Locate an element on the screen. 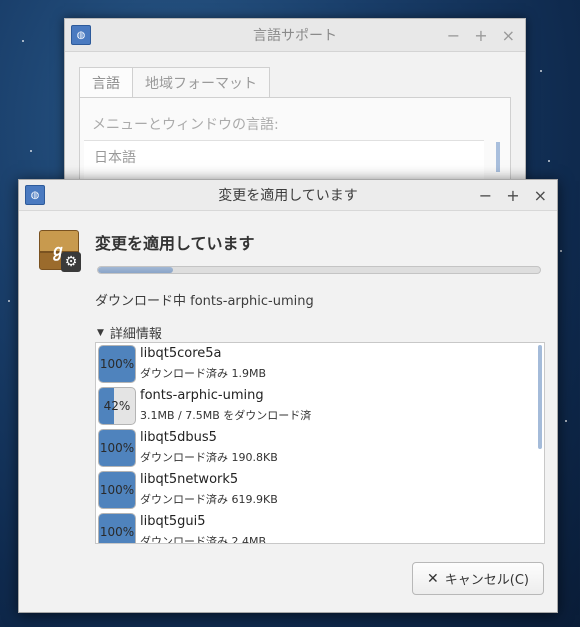  item-progress-gauge: 42% is located at coordinates (117, 406).